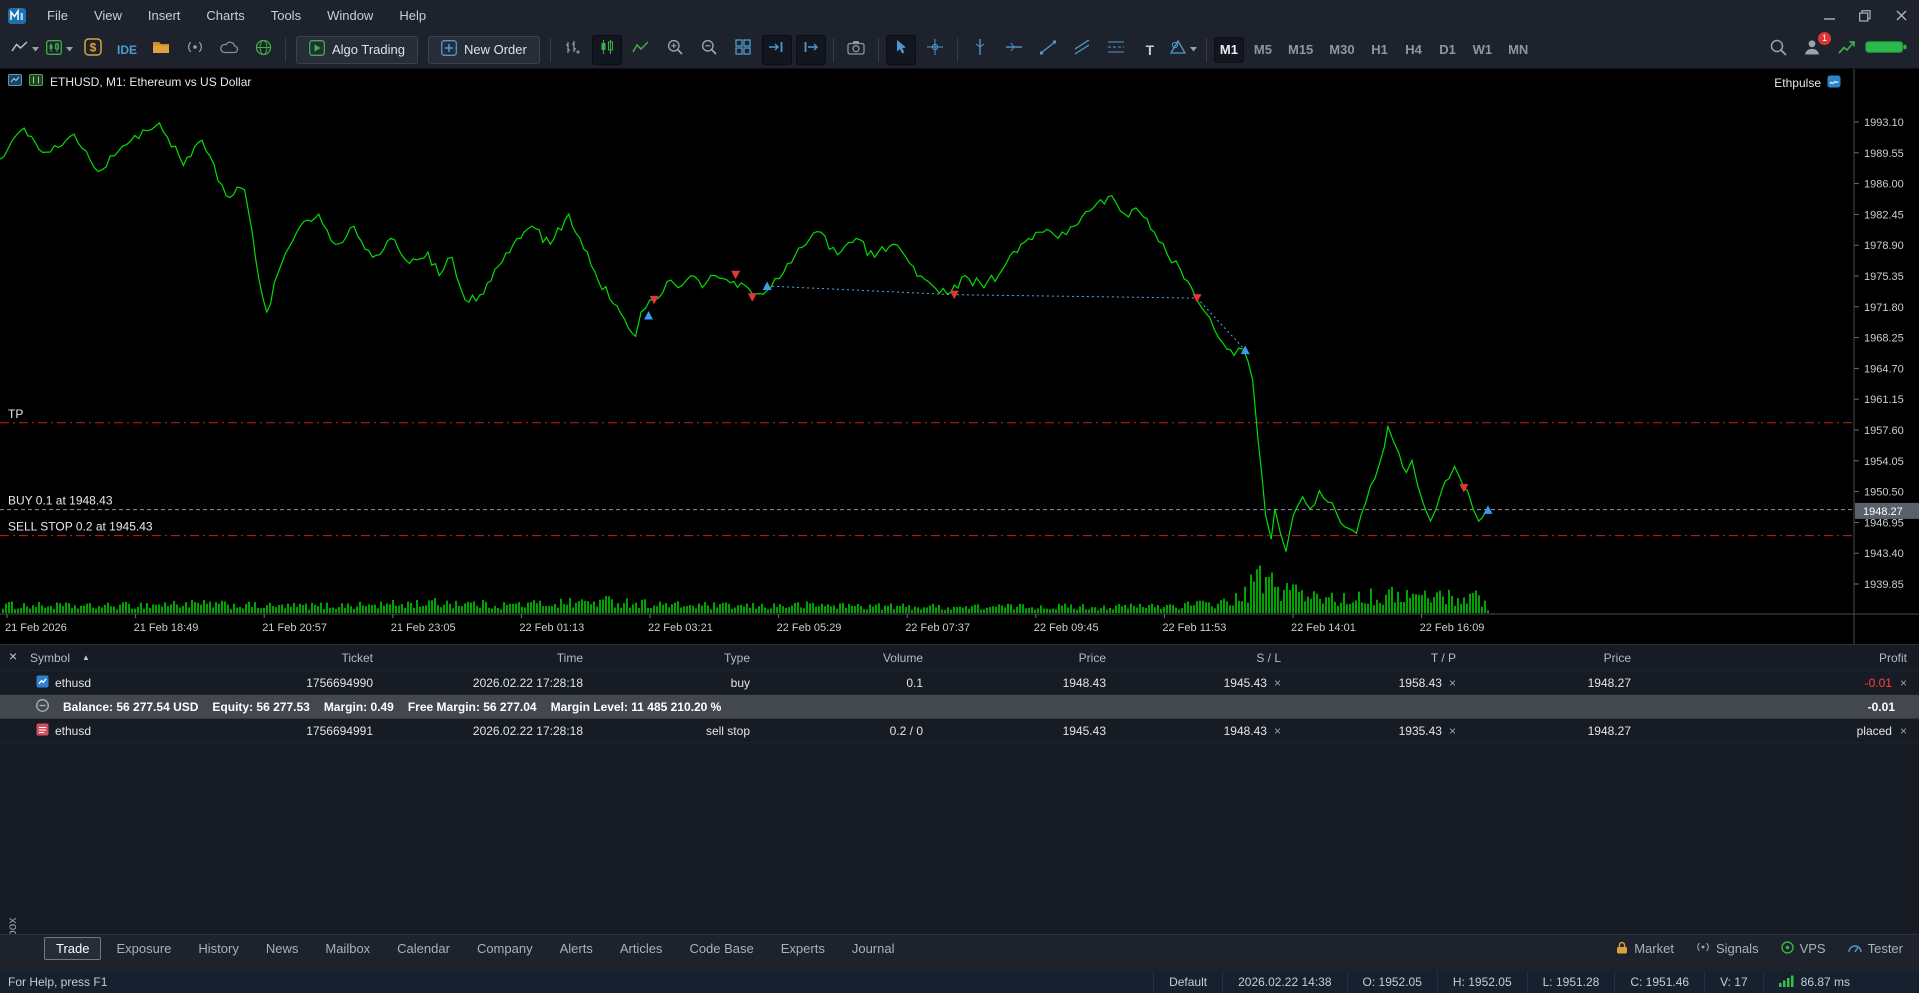  I want to click on timeframe-d1: D1, so click(1448, 50).